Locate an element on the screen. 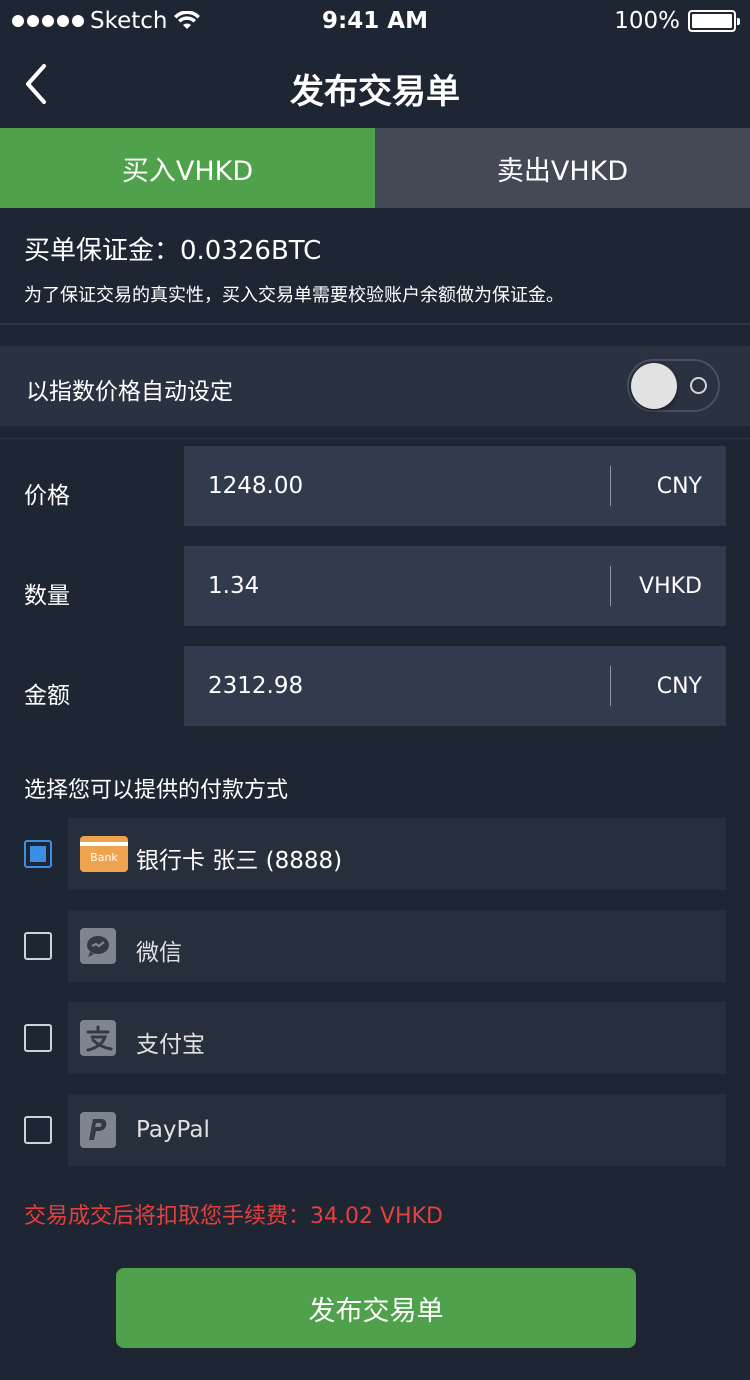 The image size is (750, 1380). quantity-unit: VHKD is located at coordinates (670, 586).